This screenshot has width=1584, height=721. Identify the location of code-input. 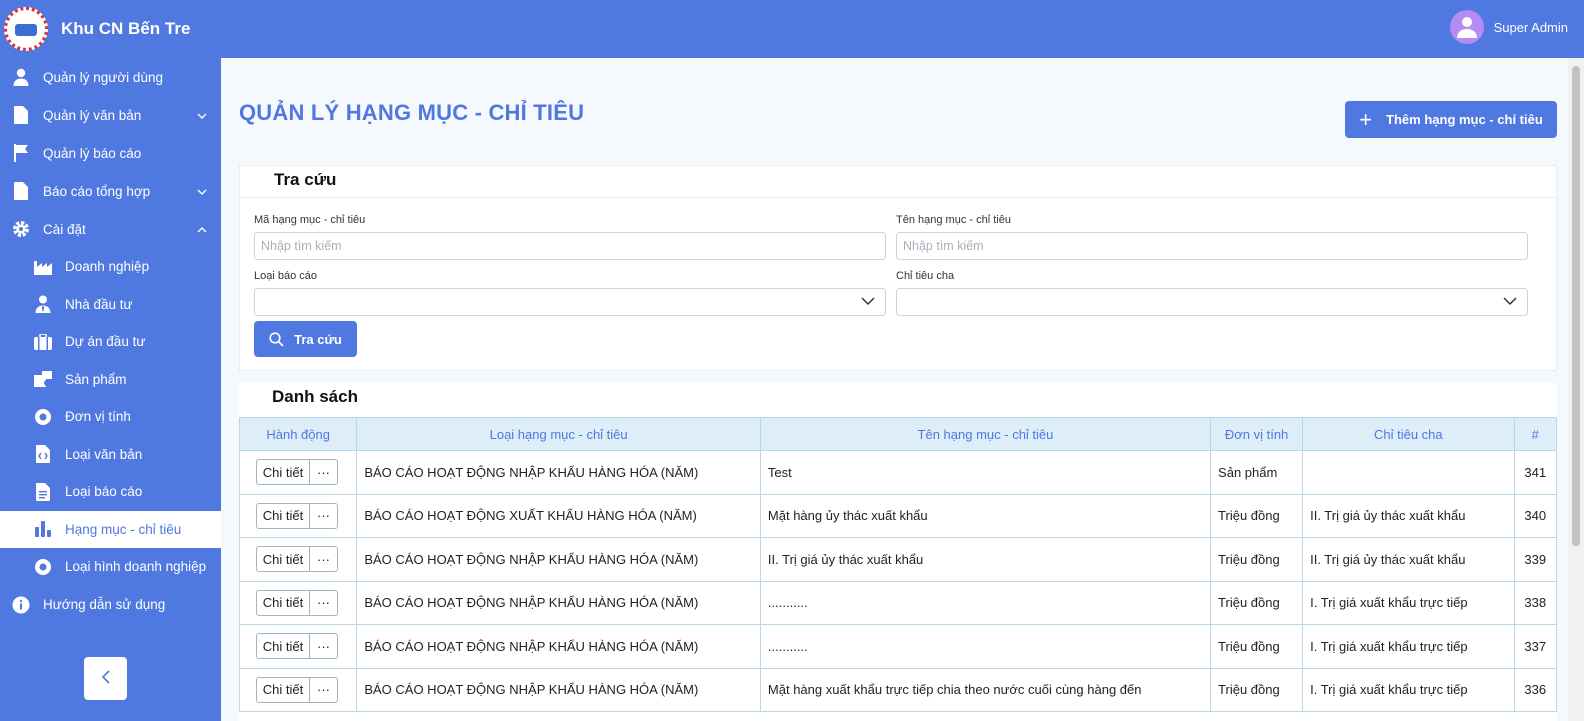
(573, 246).